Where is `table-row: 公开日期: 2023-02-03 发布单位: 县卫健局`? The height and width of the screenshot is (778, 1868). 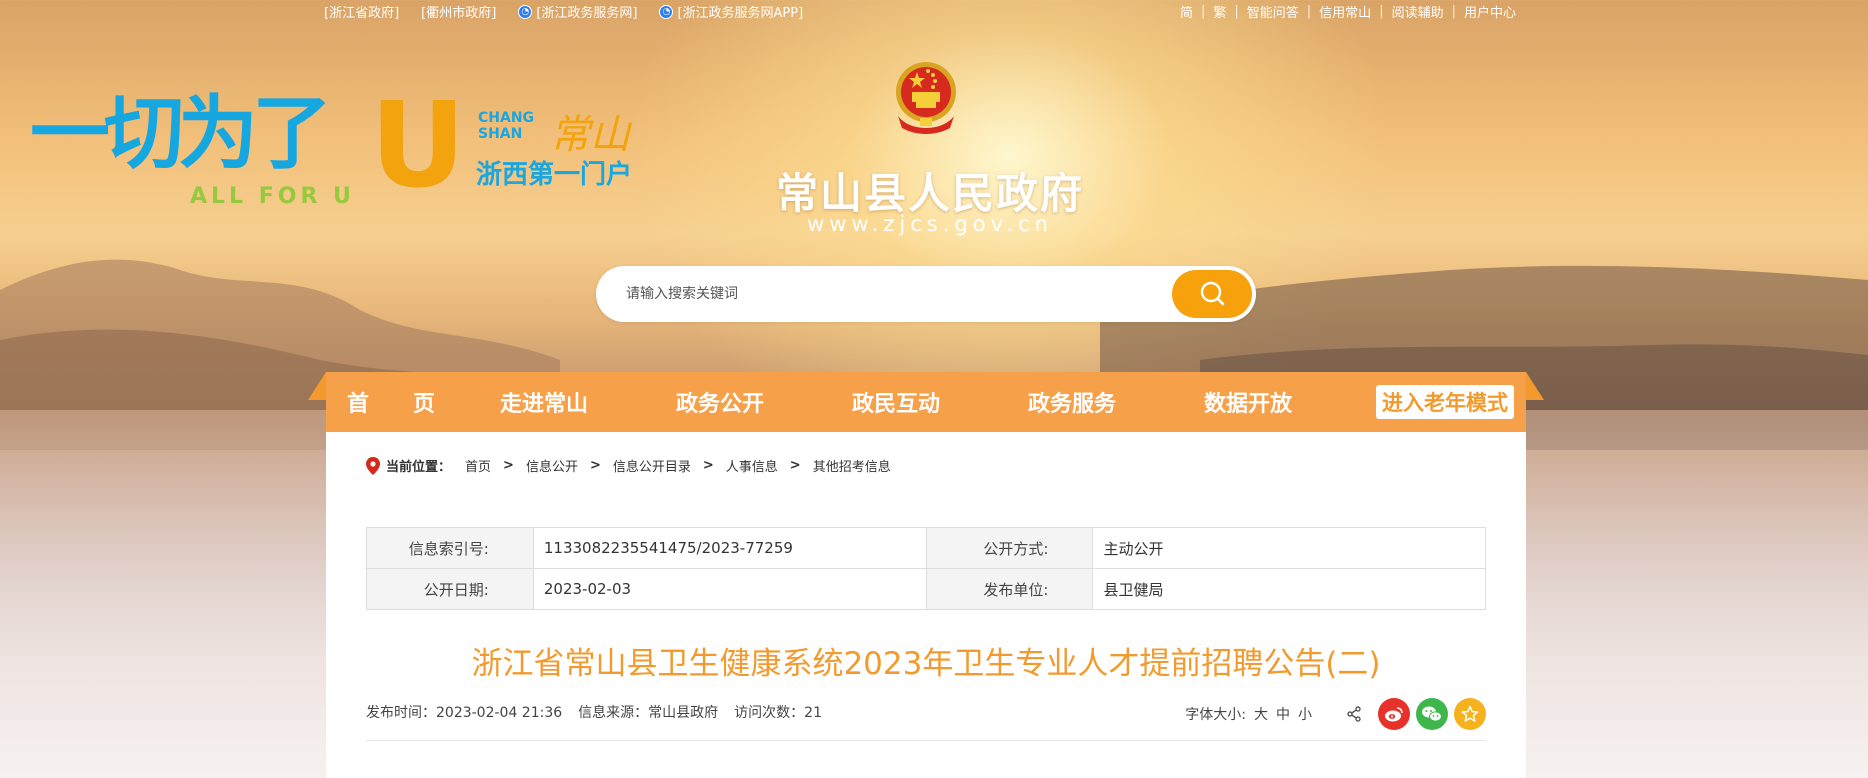 table-row: 公开日期: 2023-02-03 发布单位: 县卫健局 is located at coordinates (926, 589).